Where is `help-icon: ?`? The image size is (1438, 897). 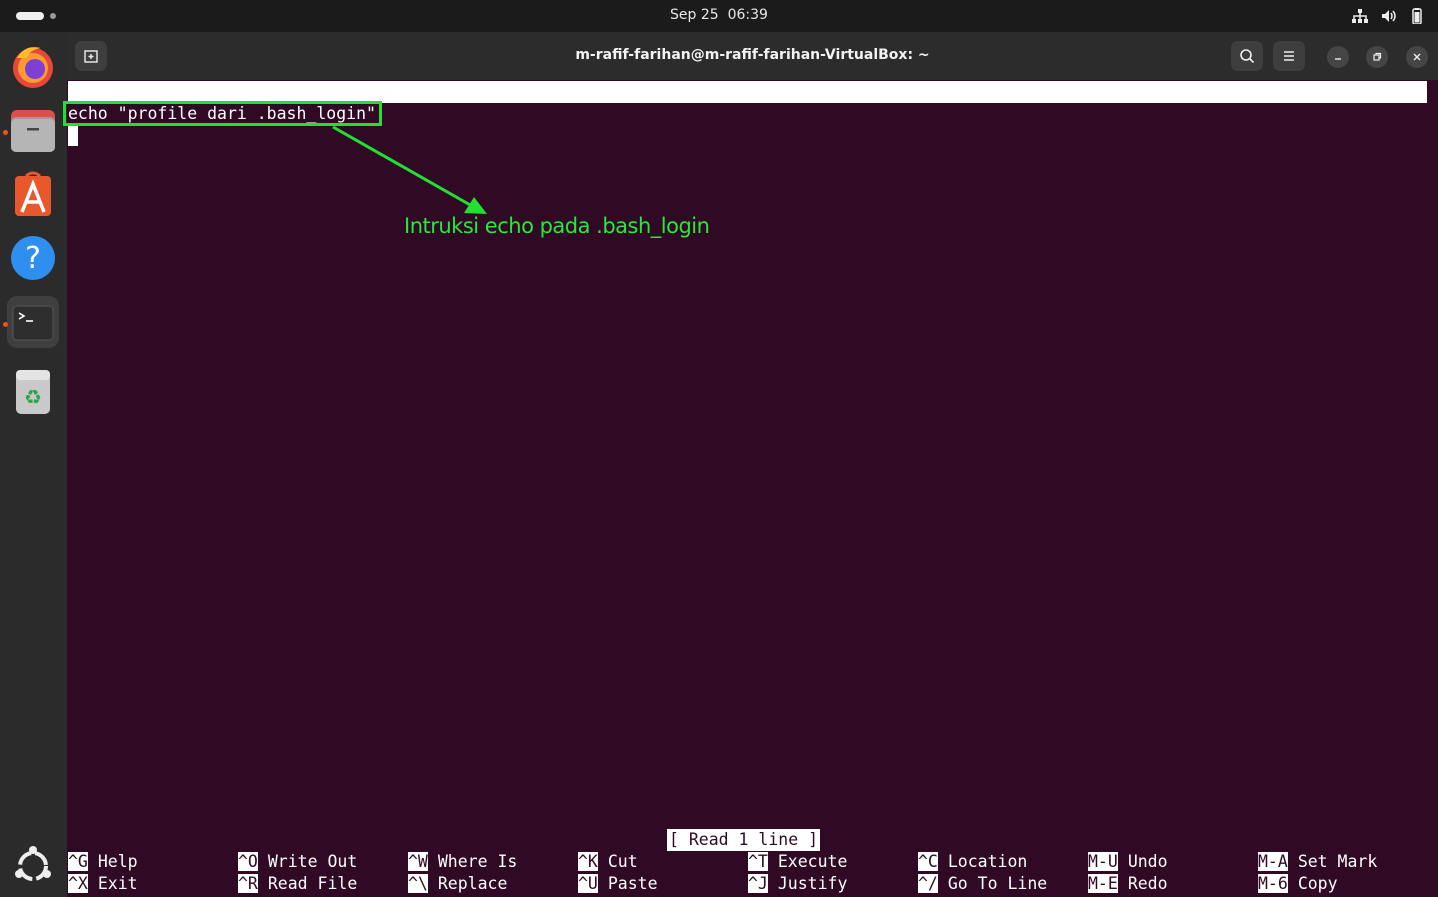 help-icon: ? is located at coordinates (33, 258).